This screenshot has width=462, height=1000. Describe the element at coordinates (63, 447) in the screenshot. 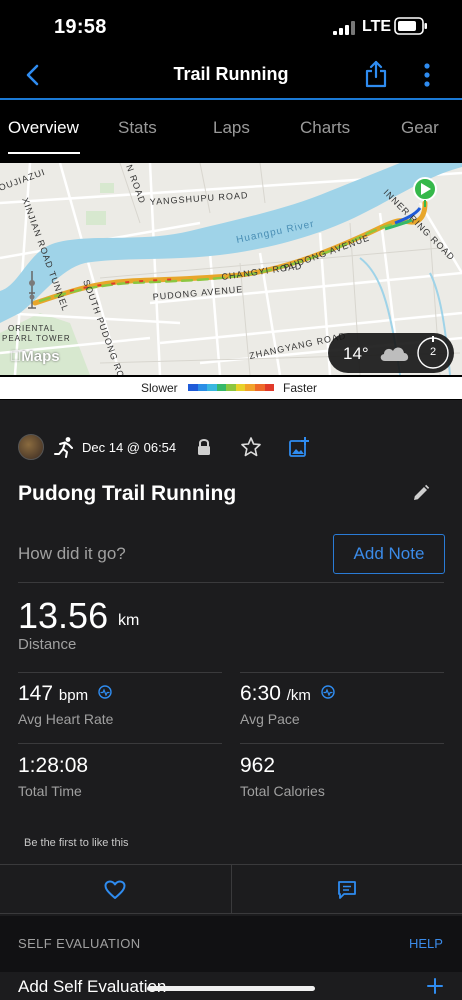

I see `running-icon` at that location.